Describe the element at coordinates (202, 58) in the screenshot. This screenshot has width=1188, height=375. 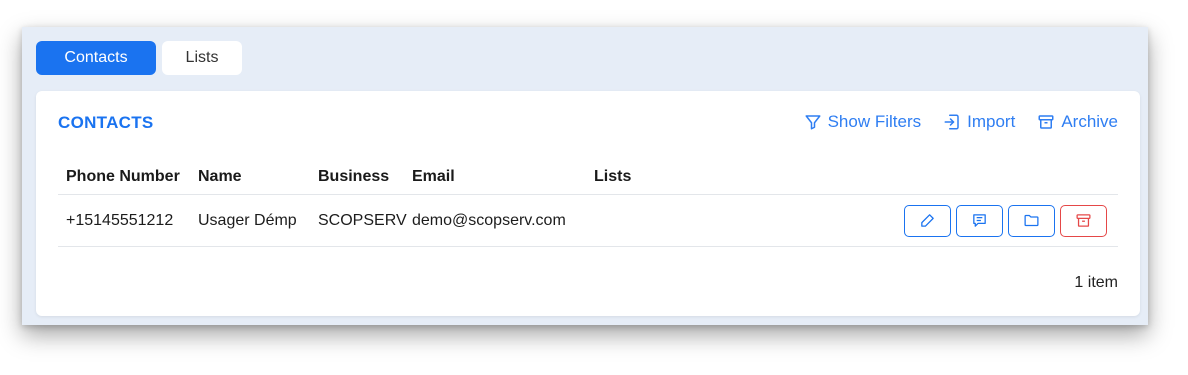
I see `tab-lists: Lists` at that location.